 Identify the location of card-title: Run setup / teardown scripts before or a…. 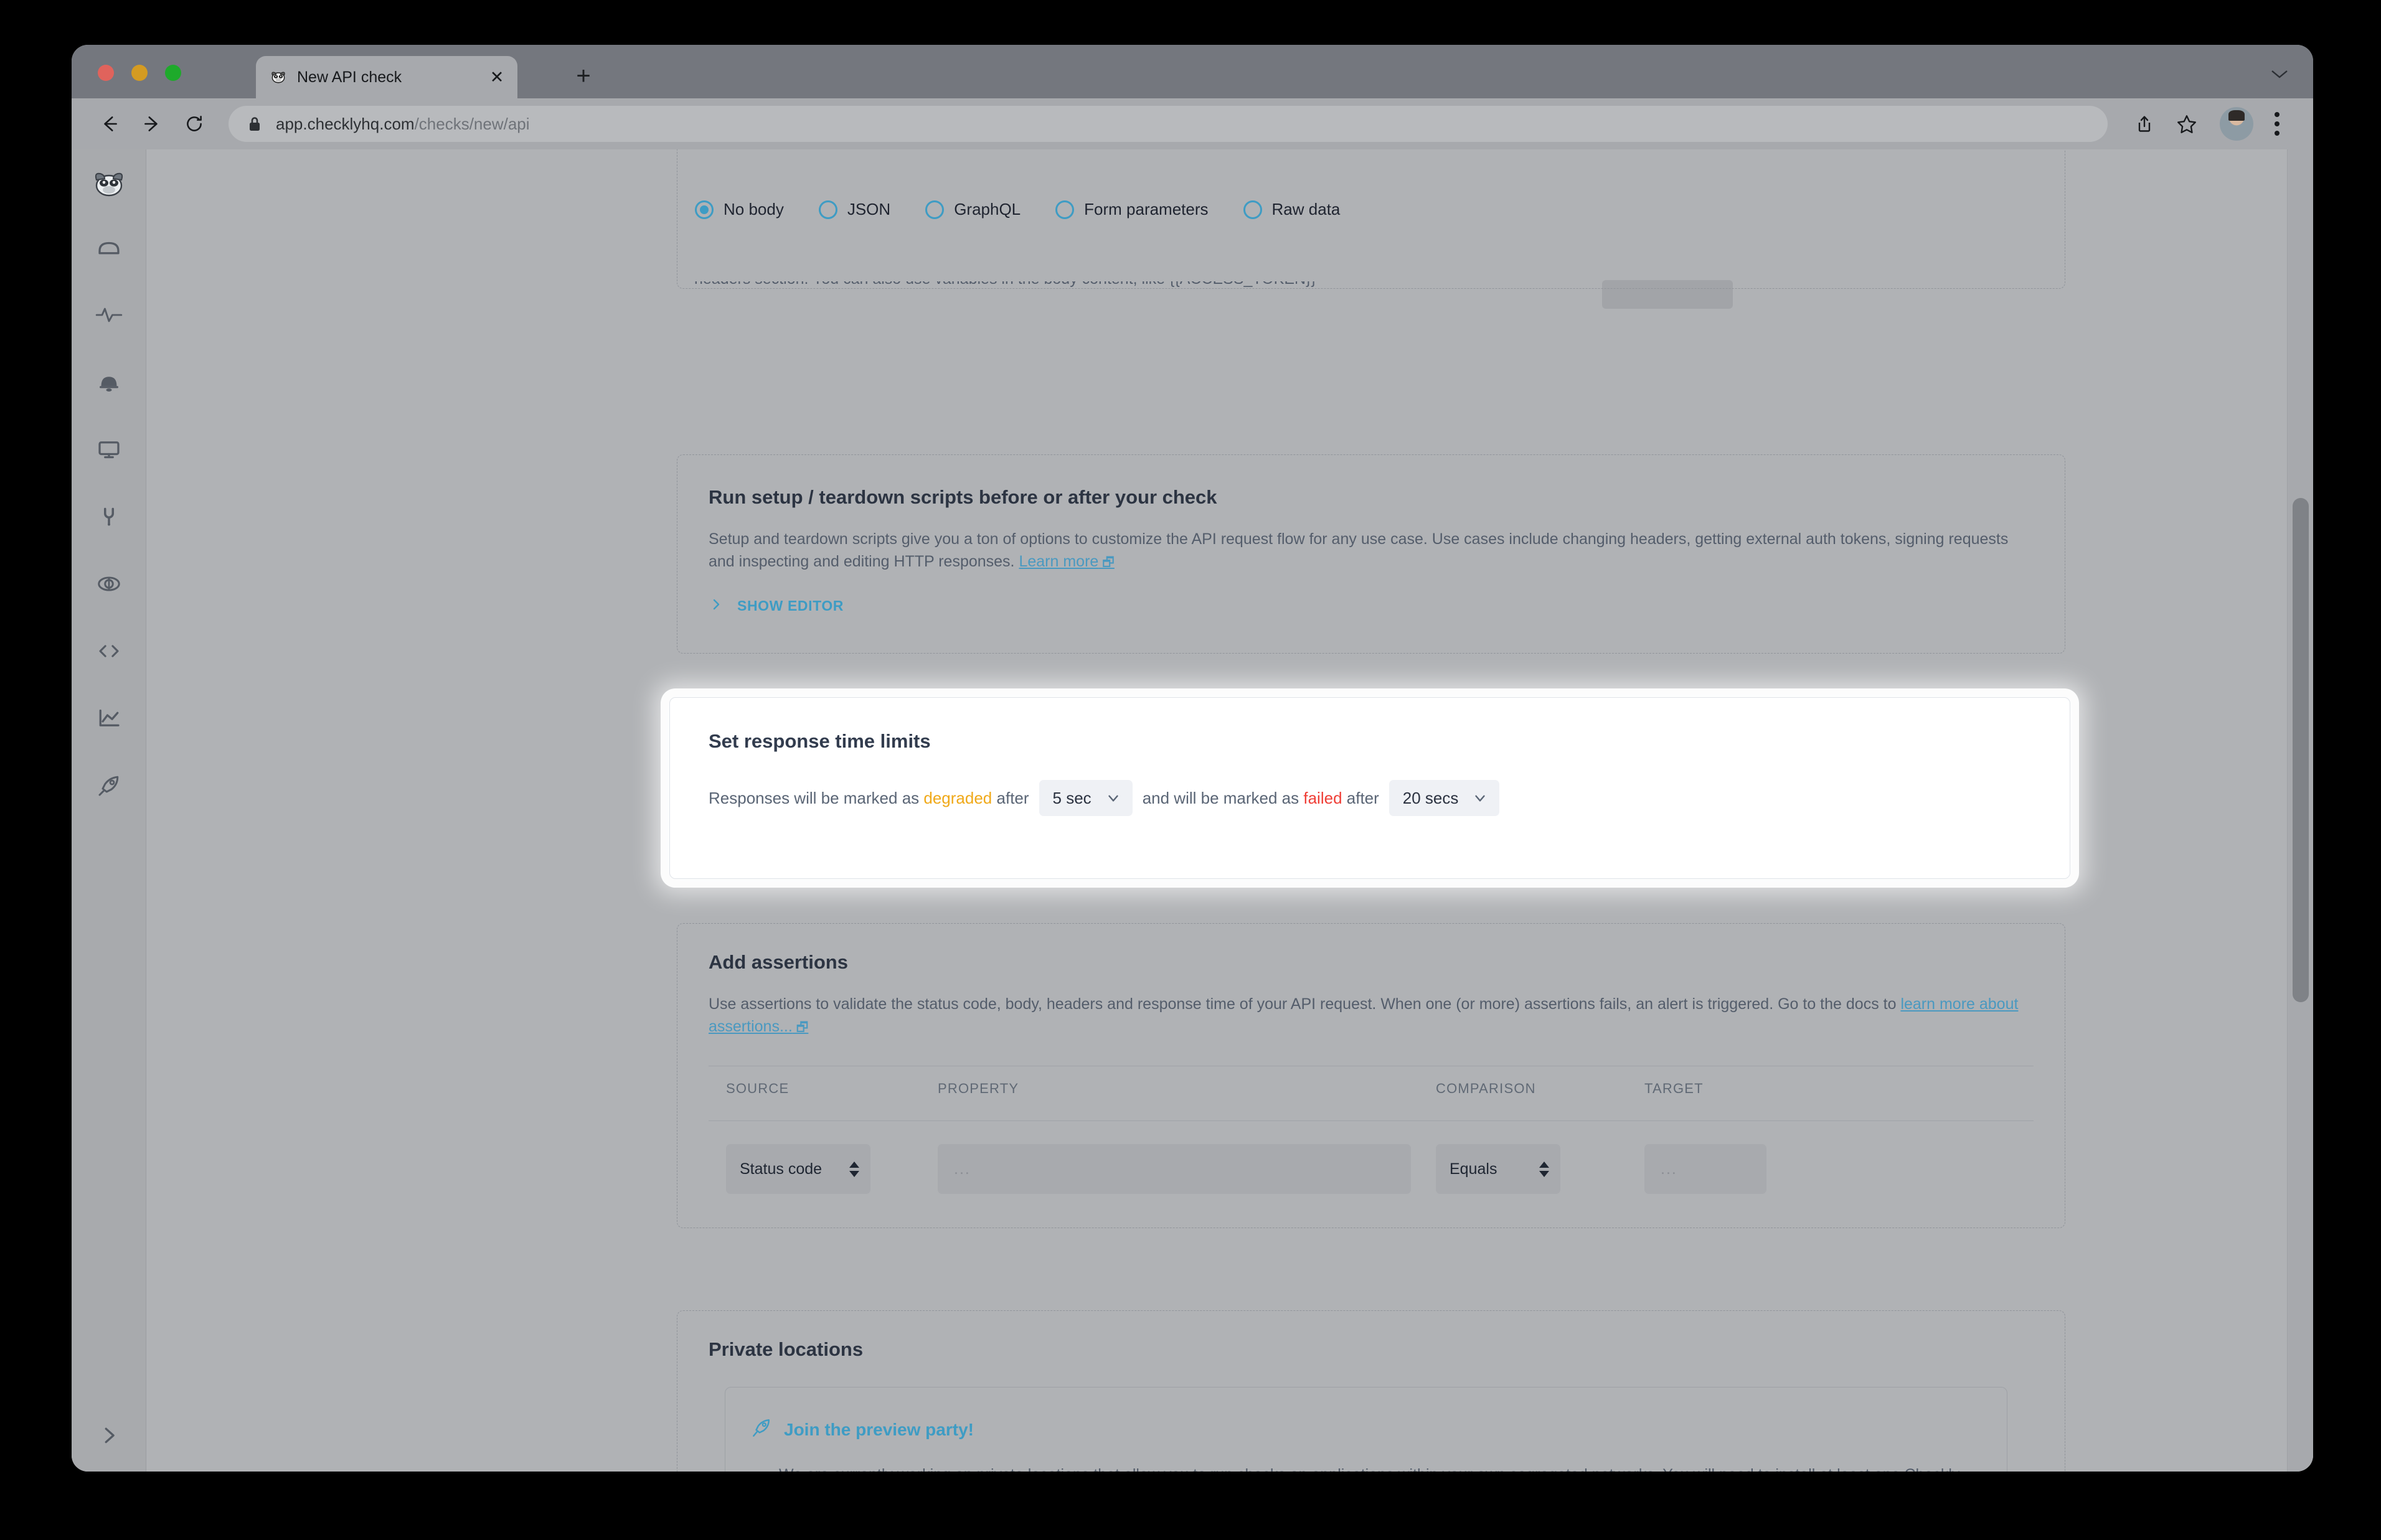
(963, 497).